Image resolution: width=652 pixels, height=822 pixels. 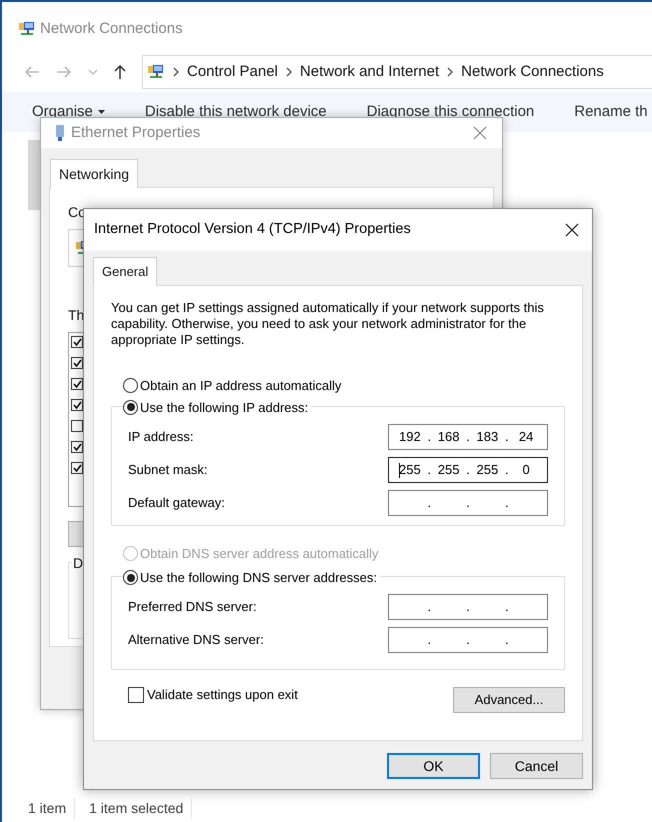 What do you see at coordinates (328, 324) in the screenshot?
I see `description-text: You can get IP settings assigned automatically if your network supports this capability. Otherwise, you need to ask your network administrator for the appropriate IP settings.` at bounding box center [328, 324].